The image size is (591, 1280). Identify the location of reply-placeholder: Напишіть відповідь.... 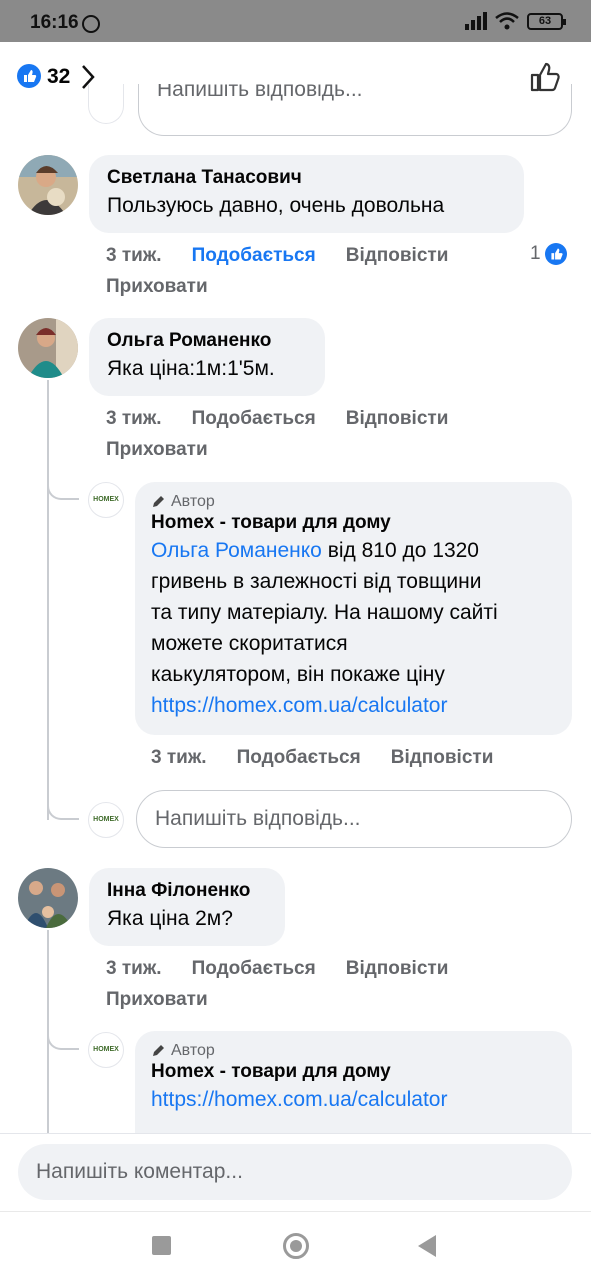
(260, 92).